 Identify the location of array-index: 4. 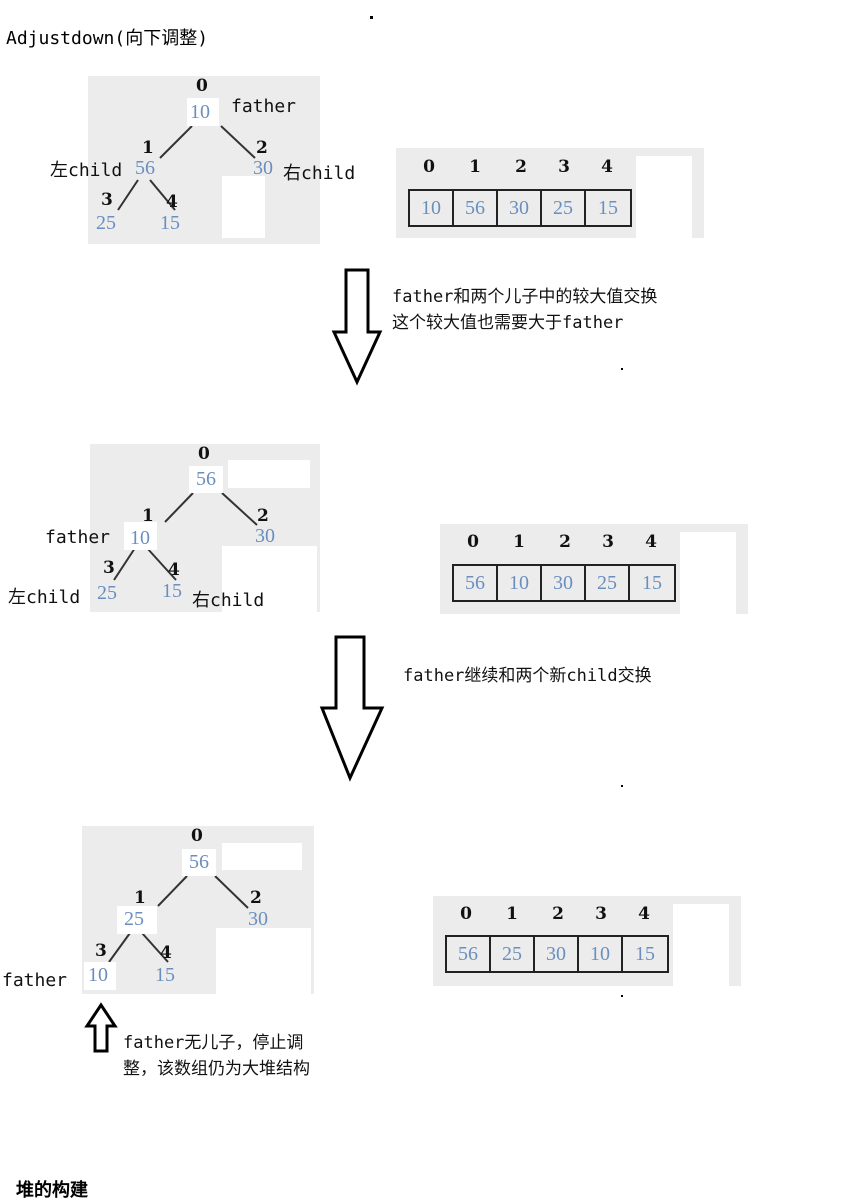
(644, 914).